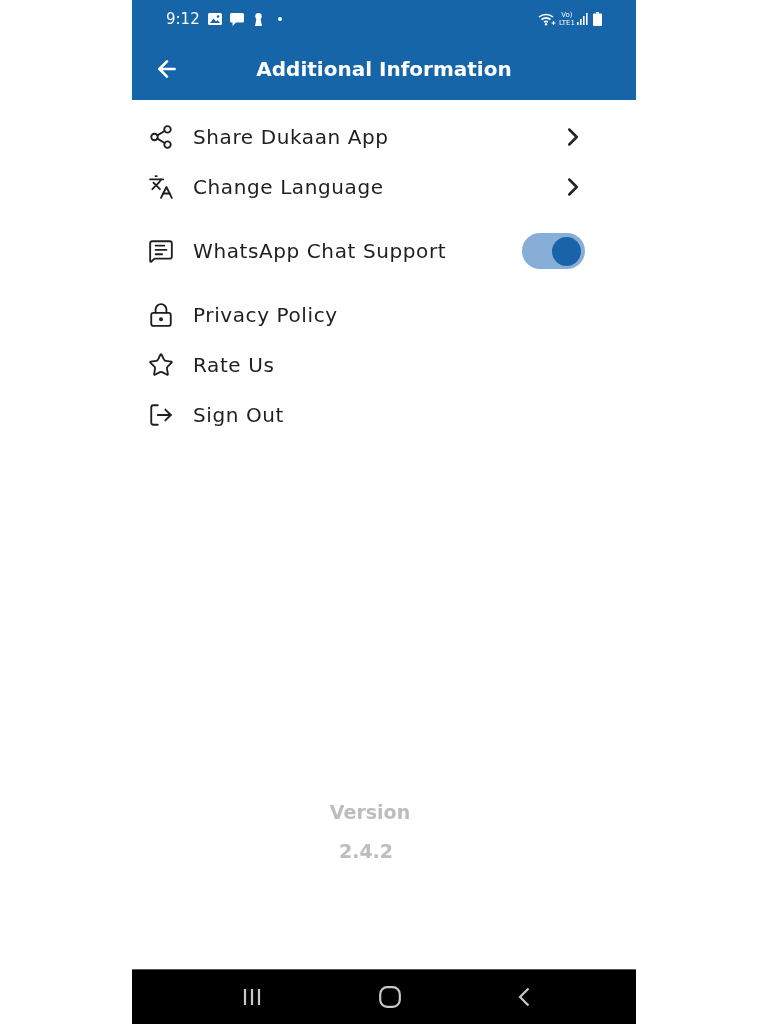 The width and height of the screenshot is (768, 1024). I want to click on version-label: Version, so click(370, 812).